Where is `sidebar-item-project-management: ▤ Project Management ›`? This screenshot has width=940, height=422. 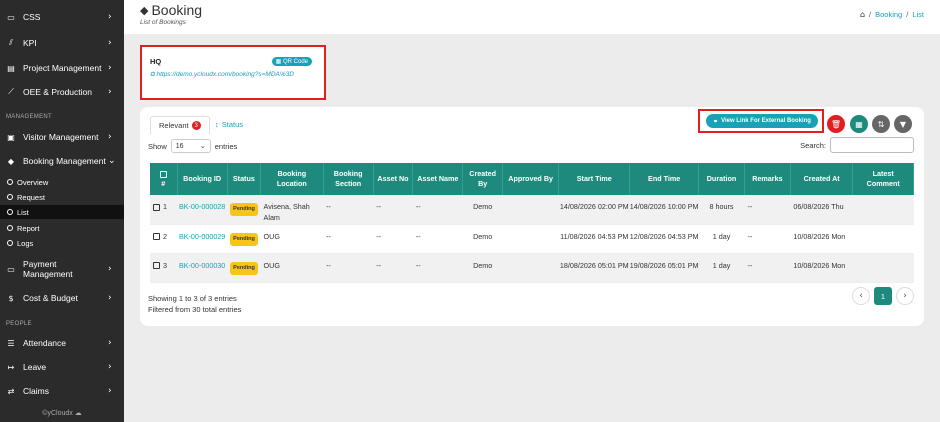
sidebar-item-project-management: ▤ Project Management › is located at coordinates (62, 68).